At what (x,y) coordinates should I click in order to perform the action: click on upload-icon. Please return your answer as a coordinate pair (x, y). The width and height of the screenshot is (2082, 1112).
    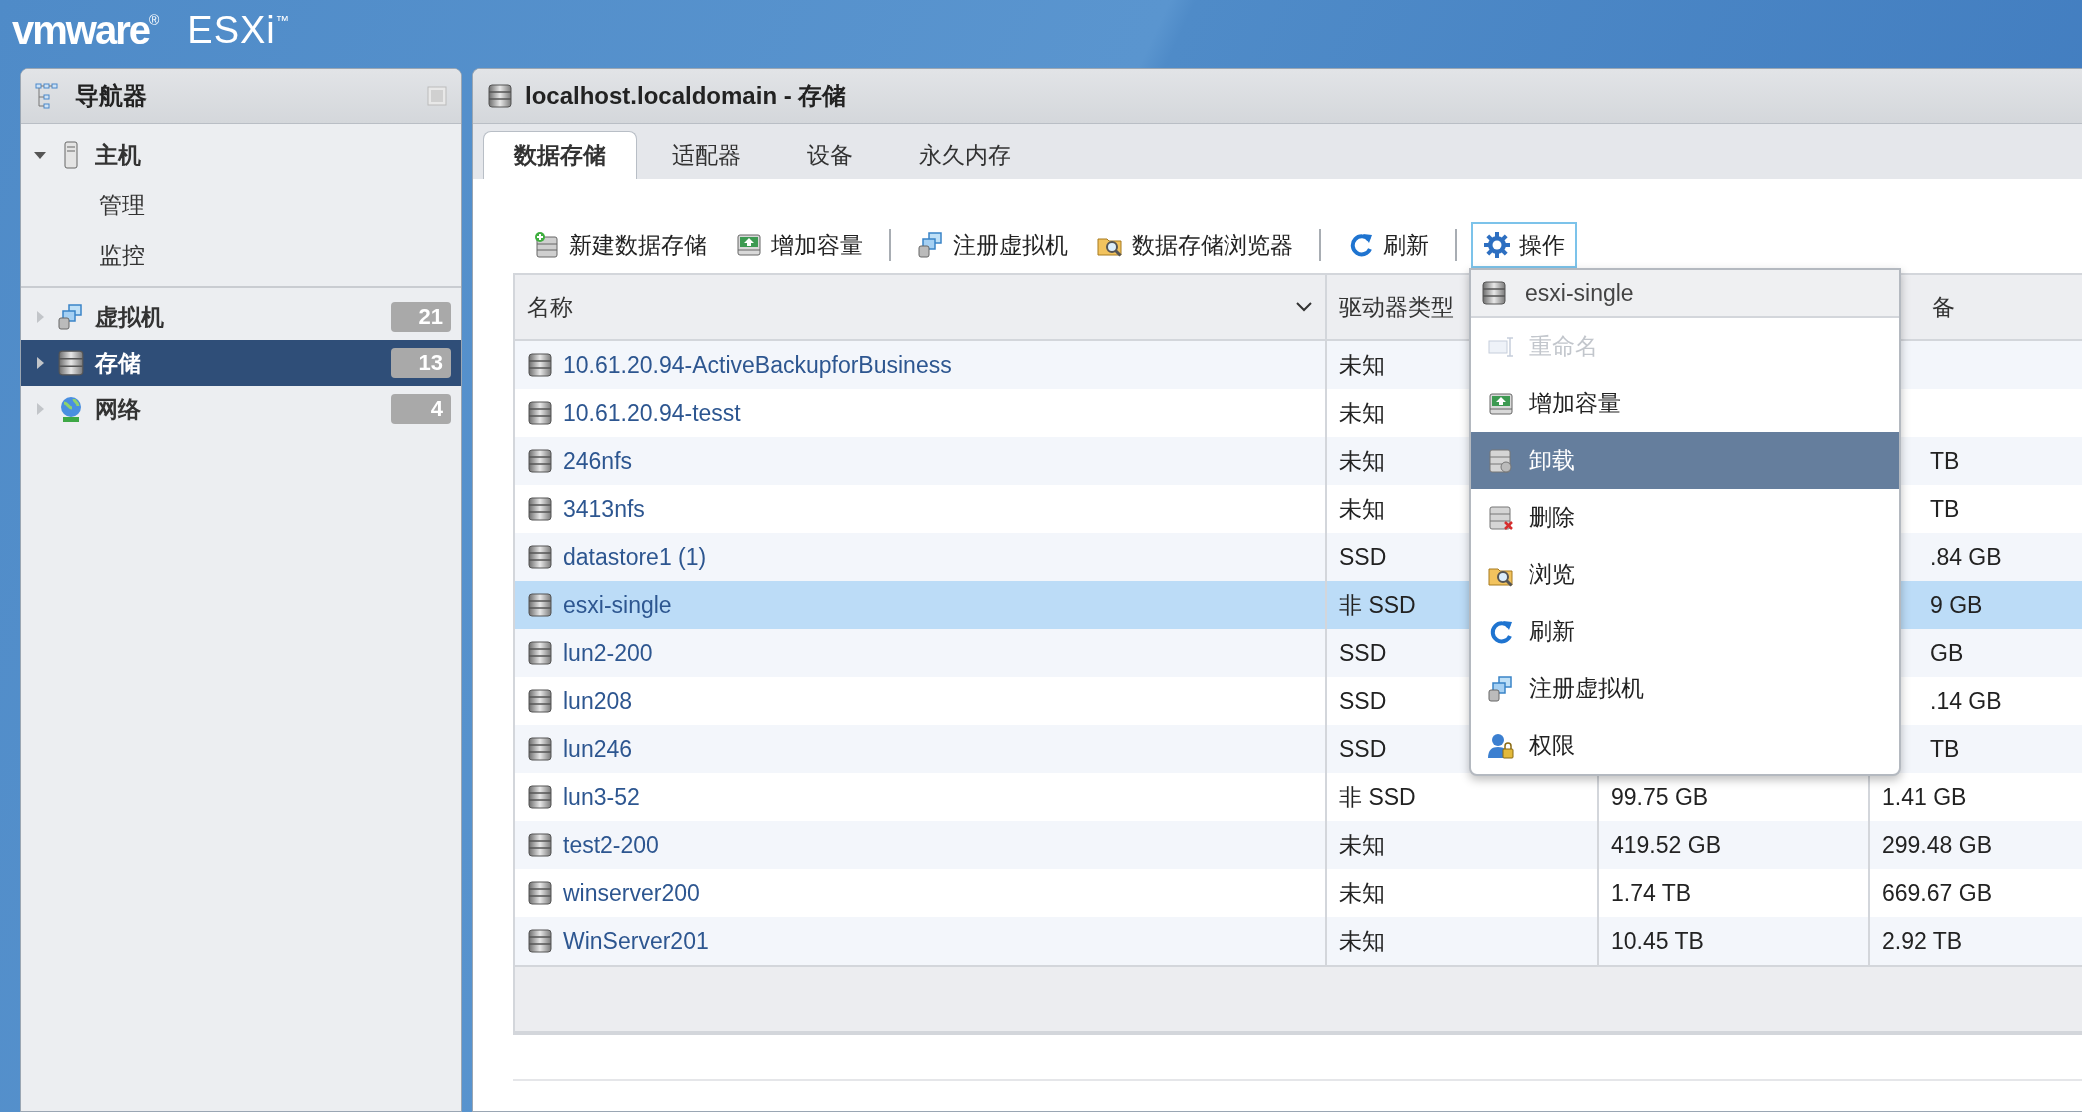
    Looking at the image, I should click on (749, 245).